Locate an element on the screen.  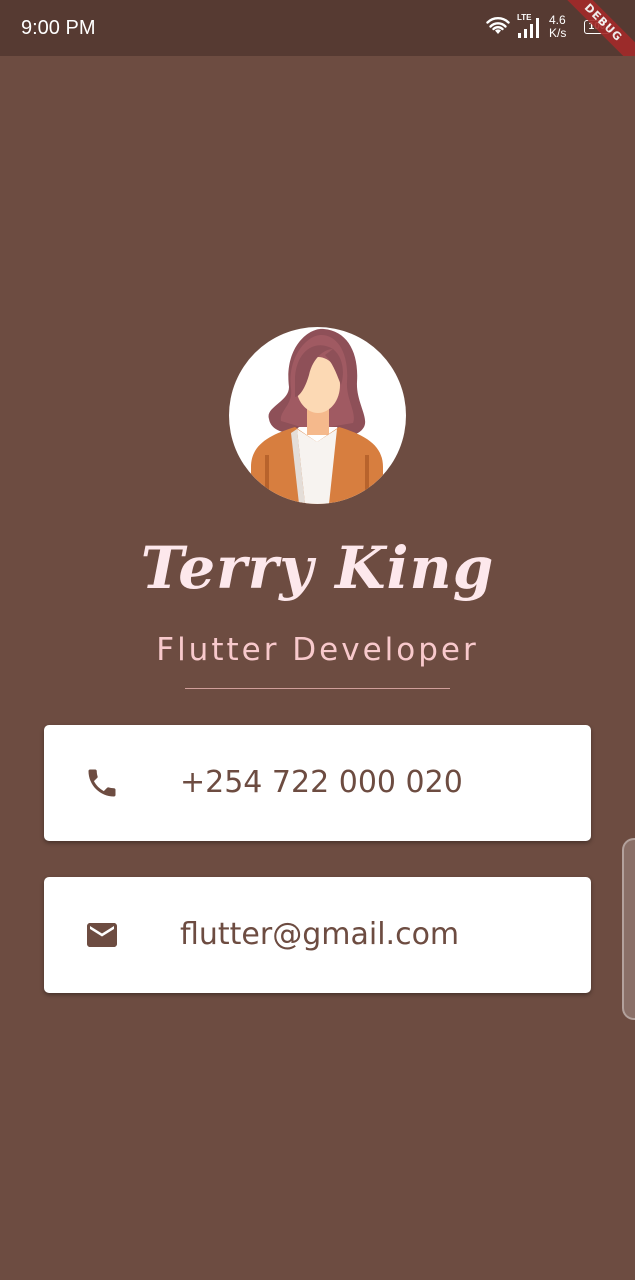
profile-name: Terry King is located at coordinates (317, 568).